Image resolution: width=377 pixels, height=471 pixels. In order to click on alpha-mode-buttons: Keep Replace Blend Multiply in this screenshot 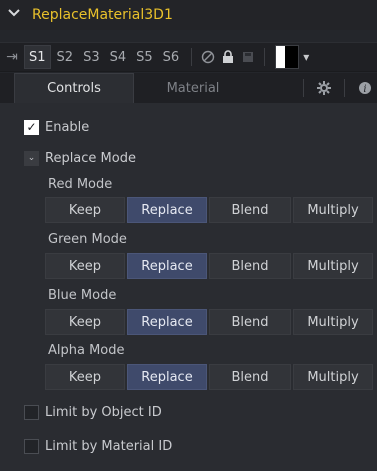, I will do `click(210, 377)`.